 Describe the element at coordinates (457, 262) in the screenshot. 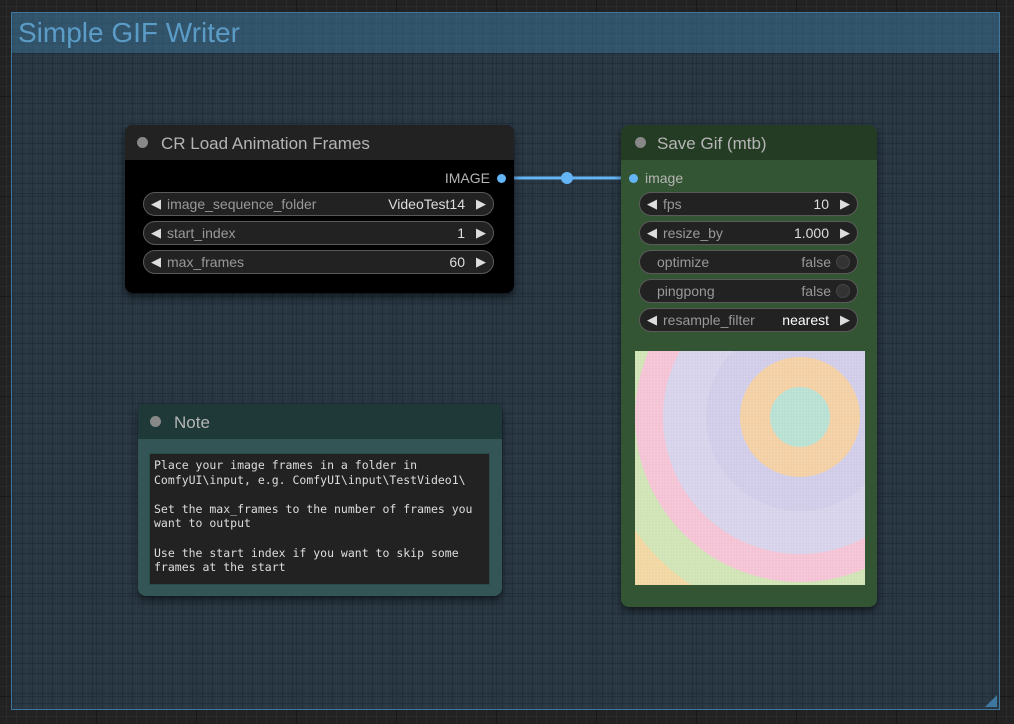

I see `widget-value: 60` at that location.